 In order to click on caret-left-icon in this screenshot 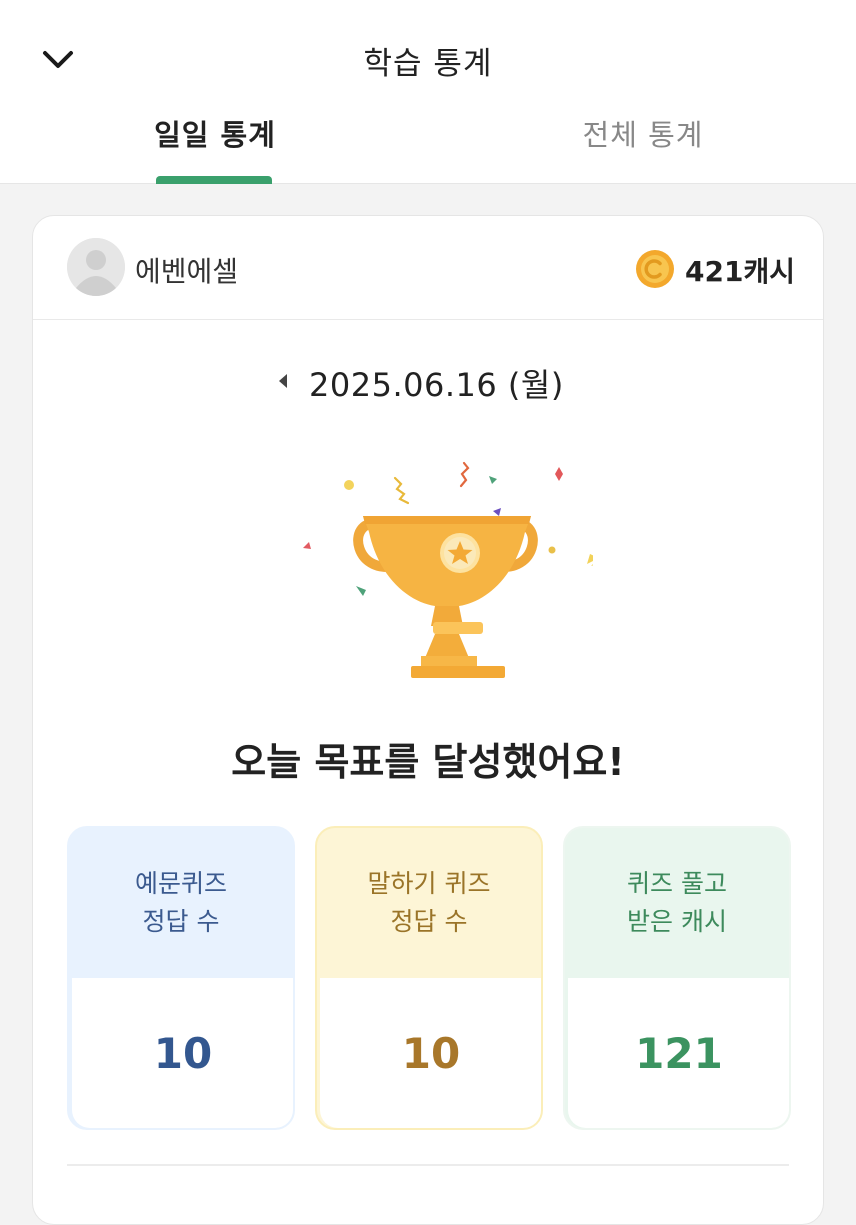, I will do `click(283, 381)`.